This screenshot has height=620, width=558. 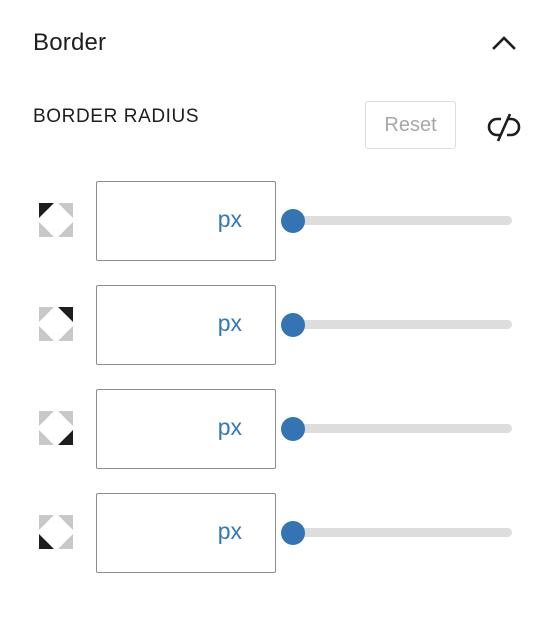 What do you see at coordinates (279, 429) in the screenshot?
I see `corner-row-bottom-right: px` at bounding box center [279, 429].